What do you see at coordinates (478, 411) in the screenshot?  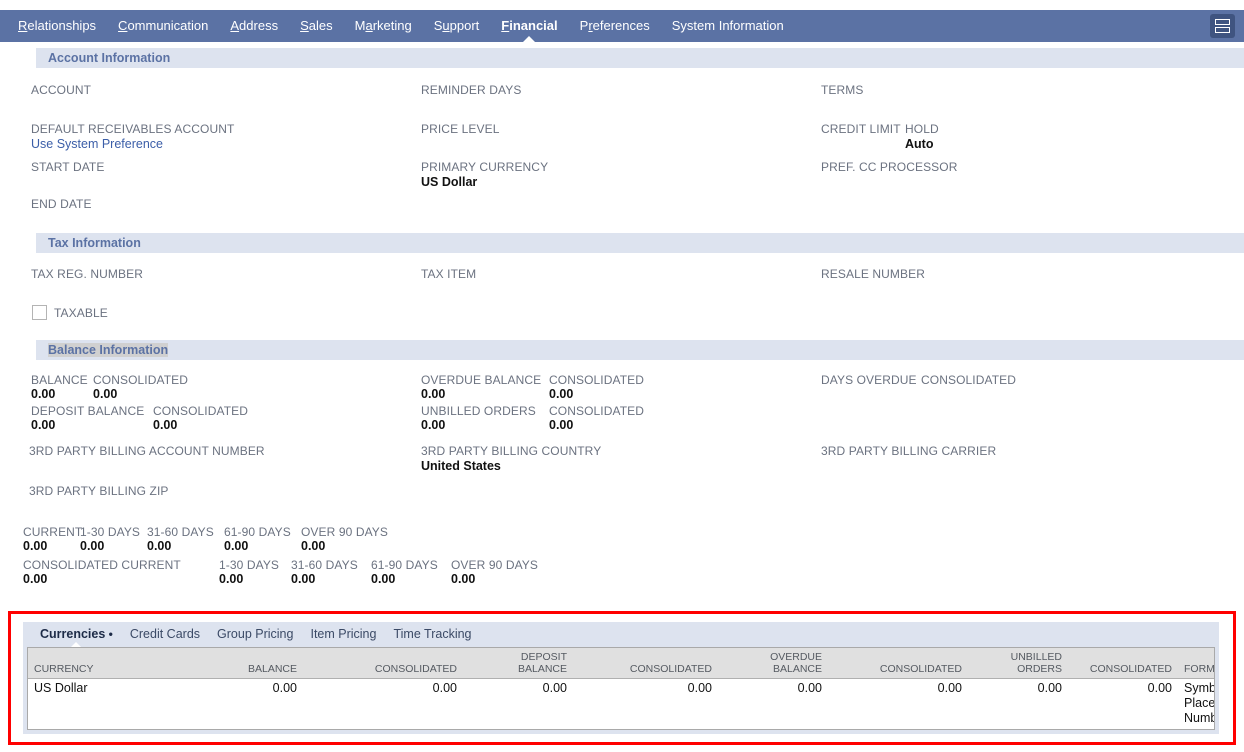 I see `field-label: UNBILLED ORDERS` at bounding box center [478, 411].